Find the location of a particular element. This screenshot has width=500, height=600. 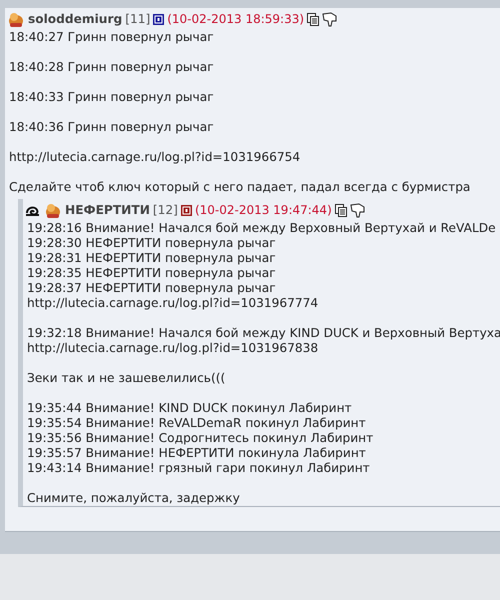

message-line: http://lutecia.carnage.ru/log.pl?id=1031966754 is located at coordinates (154, 157).